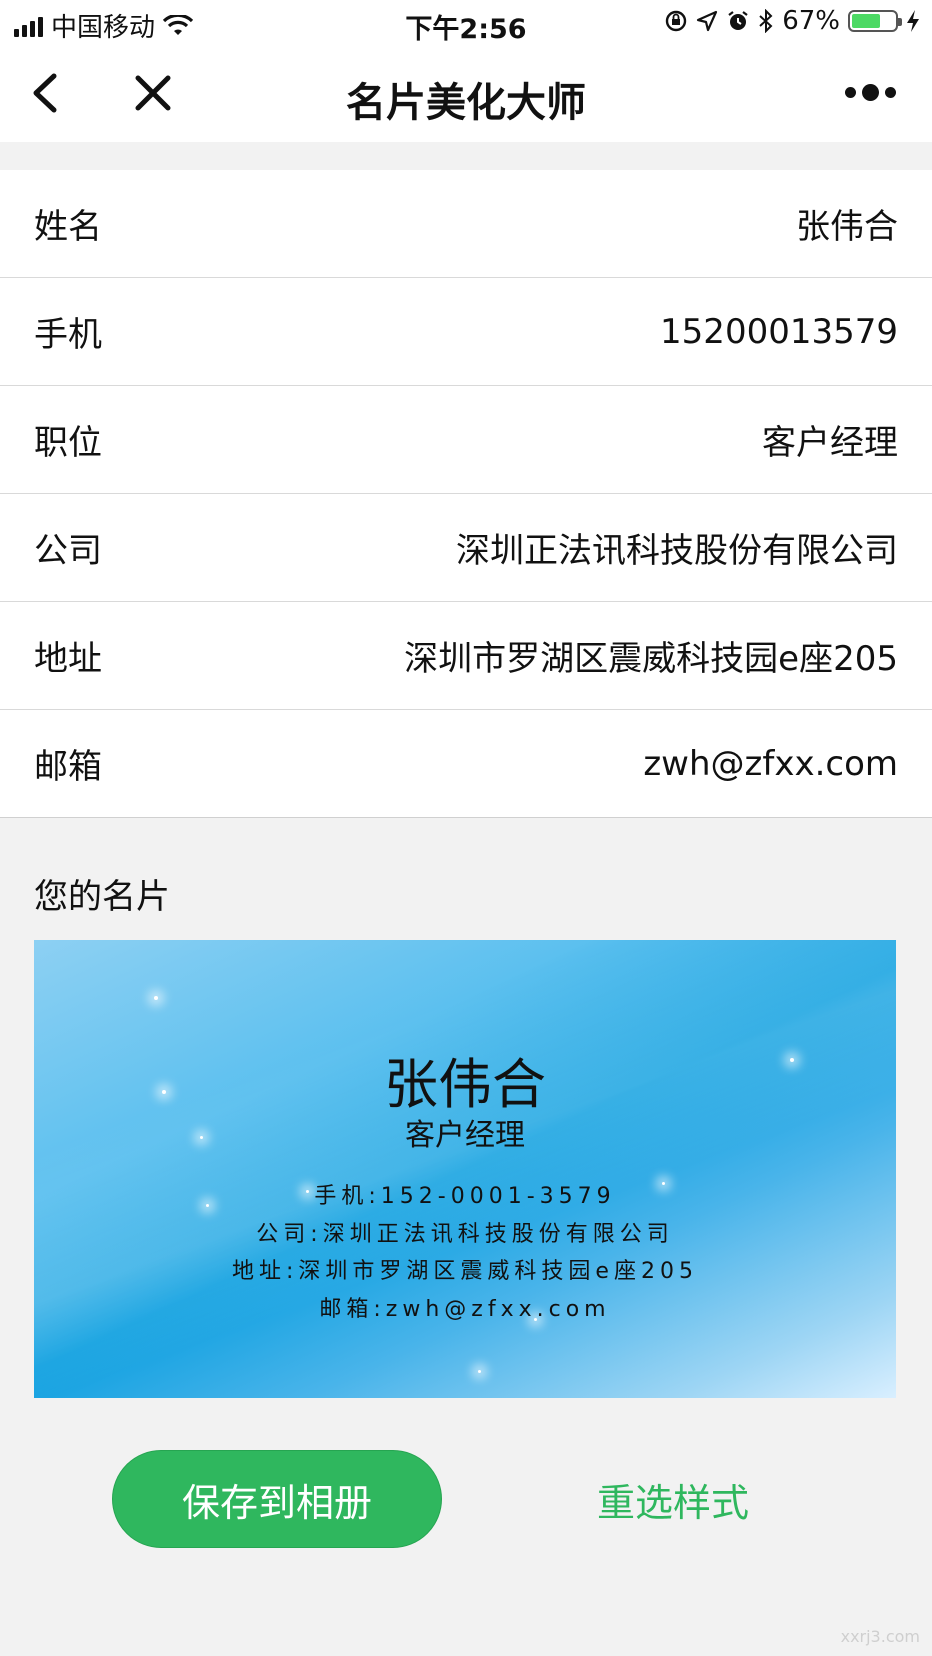 This screenshot has width=932, height=1656. I want to click on form-row-address: 地址 深圳市罗湖区震威科技园e座205, so click(466, 656).